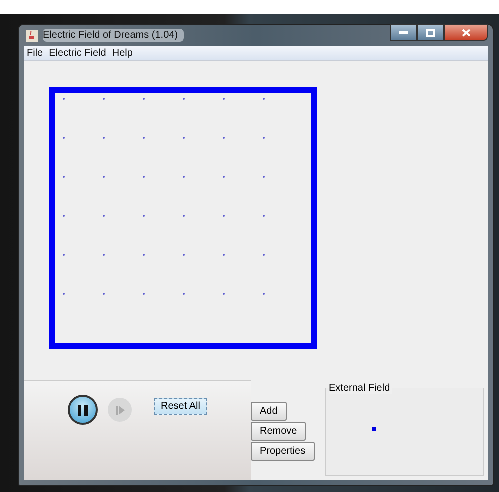 The height and width of the screenshot is (492, 499). I want to click on close-button, so click(466, 32).